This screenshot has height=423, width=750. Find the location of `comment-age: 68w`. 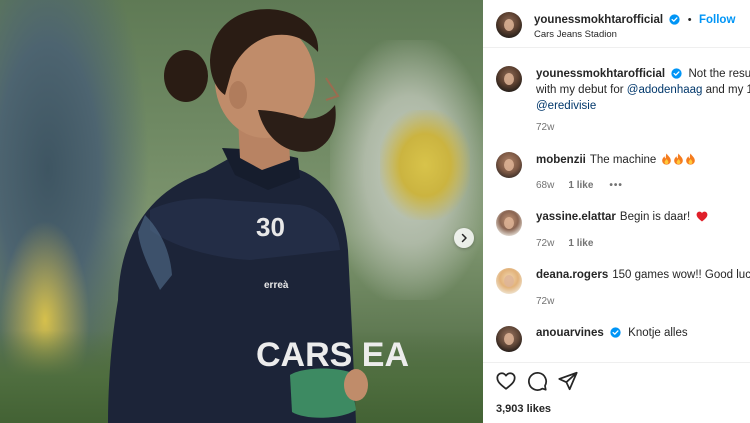

comment-age: 68w is located at coordinates (545, 185).